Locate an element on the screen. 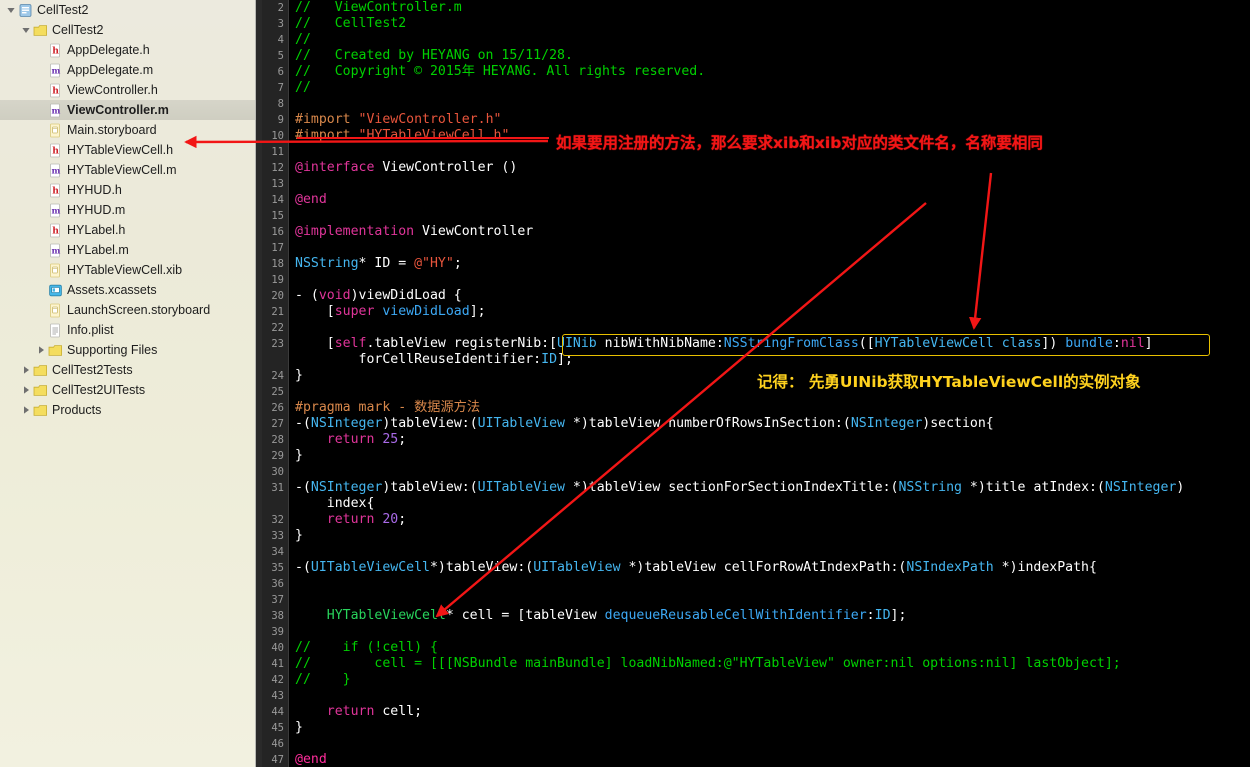  line-number: 35 is located at coordinates (277, 568).